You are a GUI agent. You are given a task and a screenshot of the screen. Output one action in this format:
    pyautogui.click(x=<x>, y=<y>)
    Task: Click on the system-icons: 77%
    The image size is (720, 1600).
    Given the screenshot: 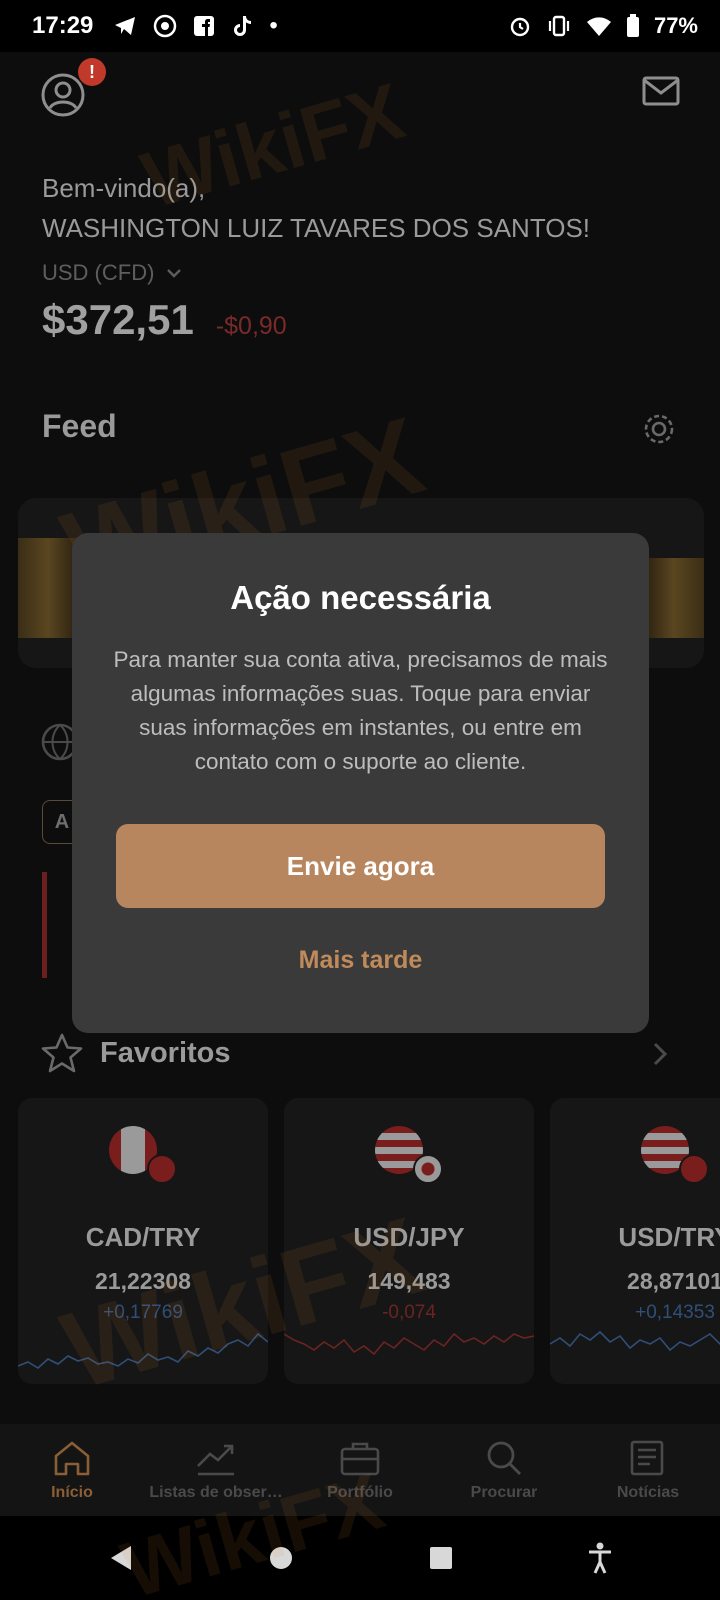 What is the action you would take?
    pyautogui.click(x=603, y=26)
    